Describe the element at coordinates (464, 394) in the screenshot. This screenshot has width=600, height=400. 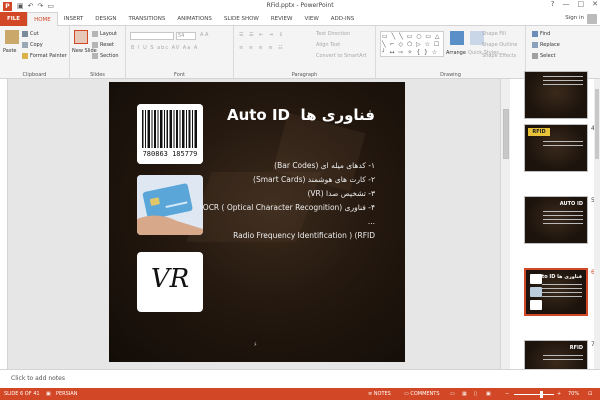
I see `slide-sorter-icon: ▦` at that location.